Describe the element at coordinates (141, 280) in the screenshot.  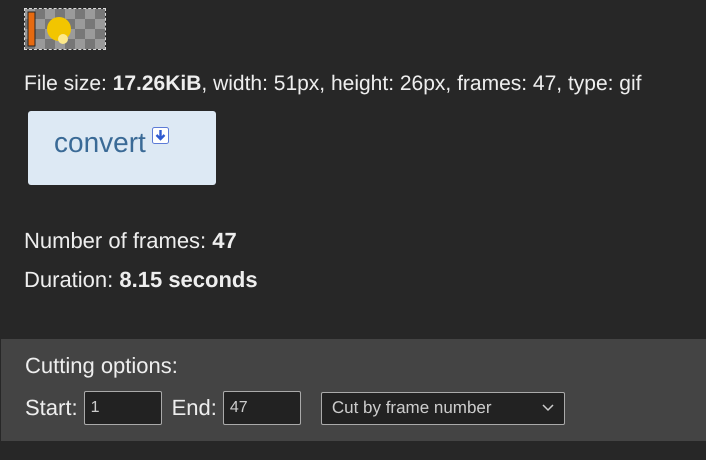
I see `stat-text: Duration: 8.15 seconds` at that location.